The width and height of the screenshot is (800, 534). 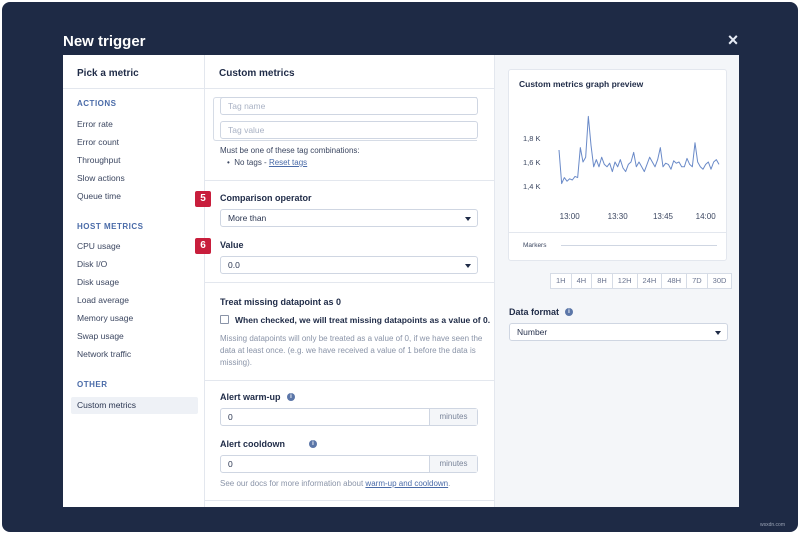 I want to click on comparison-operator-value: More than, so click(x=247, y=218).